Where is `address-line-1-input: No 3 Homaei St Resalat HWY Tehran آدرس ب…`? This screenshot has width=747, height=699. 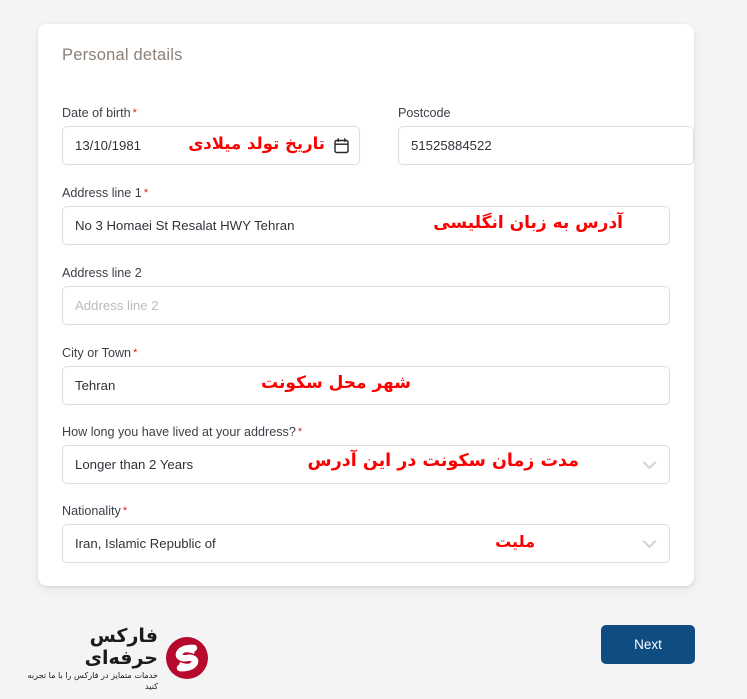
address-line-1-input: No 3 Homaei St Resalat HWY Tehran آدرس ب… is located at coordinates (366, 225).